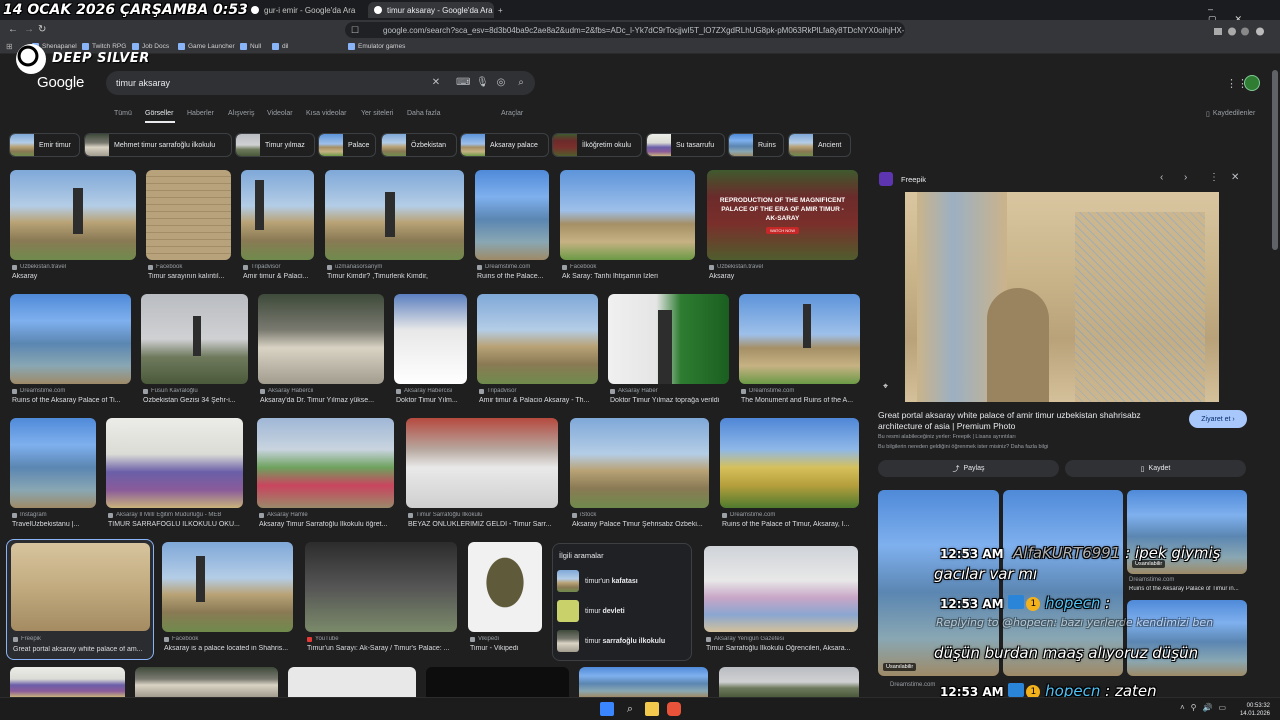 This screenshot has width=1280, height=720. What do you see at coordinates (607, 709) in the screenshot?
I see `start-icon` at bounding box center [607, 709].